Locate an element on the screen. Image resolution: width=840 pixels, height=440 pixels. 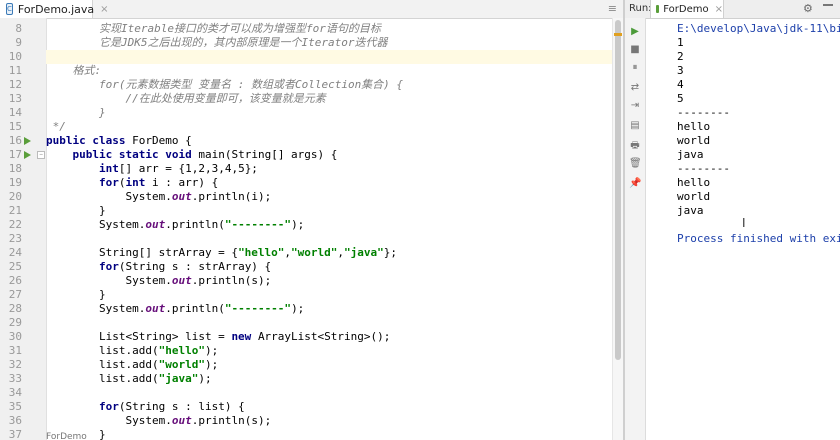
print-icon: 🖶 is located at coordinates (635, 146).